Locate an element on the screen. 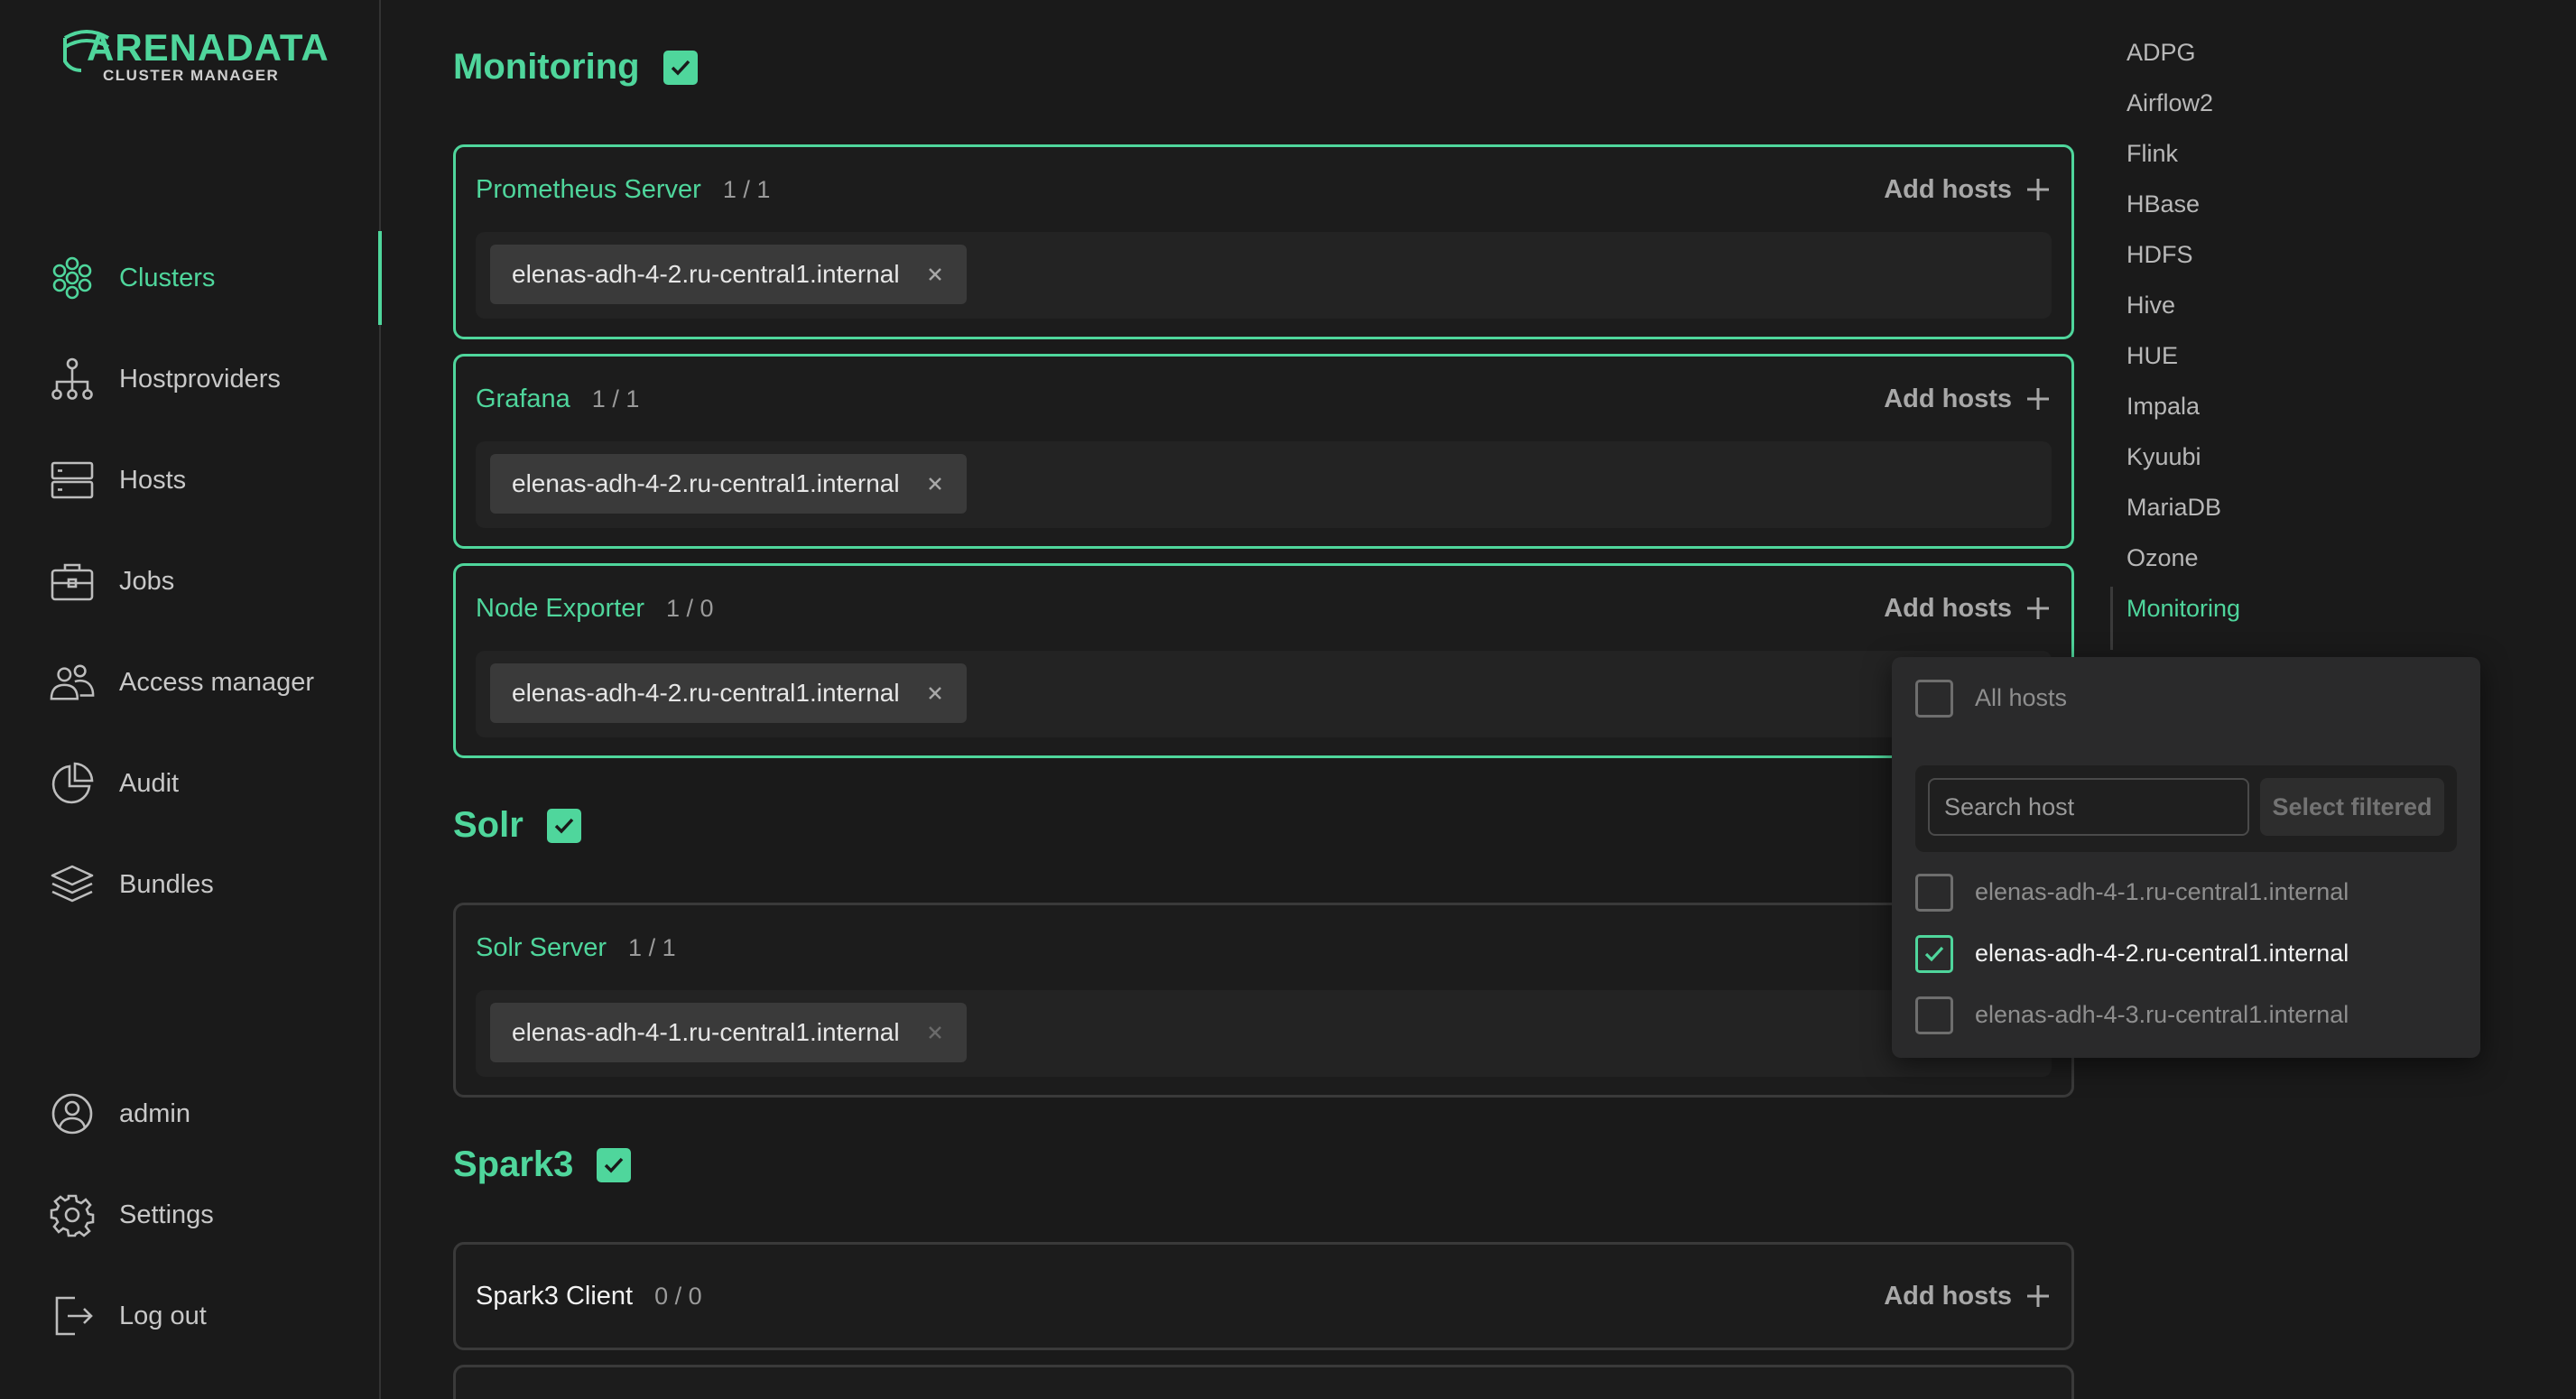  right-nav-item-hue: HUE is located at coordinates (2152, 355).